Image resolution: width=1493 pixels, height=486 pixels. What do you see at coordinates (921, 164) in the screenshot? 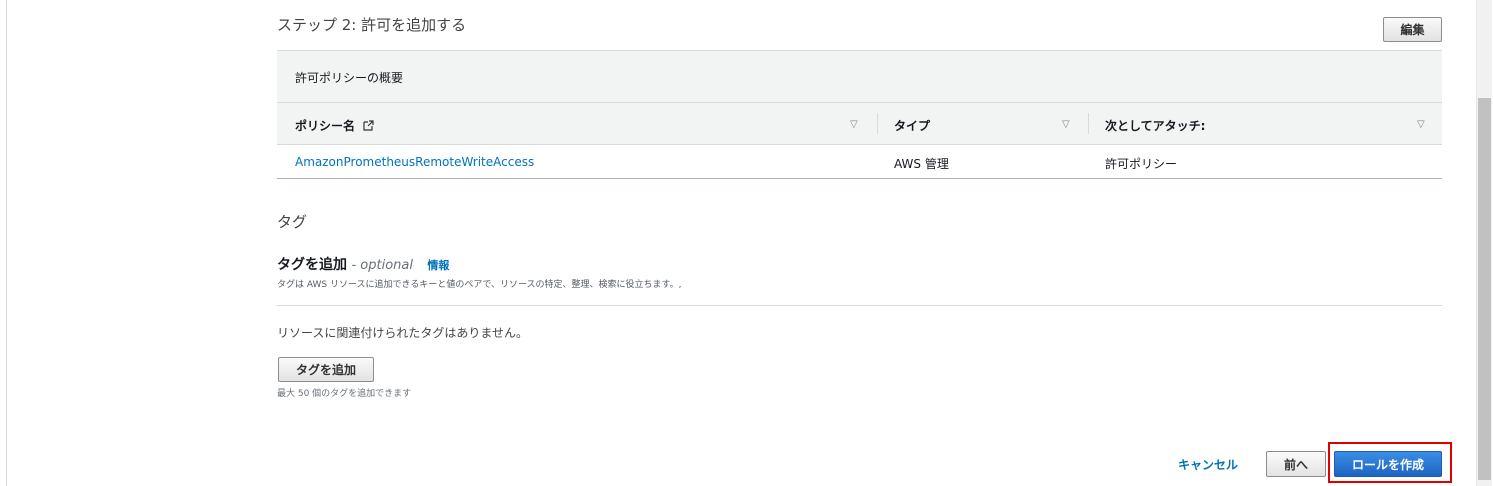
I see `policy-type: AWS 管理` at bounding box center [921, 164].